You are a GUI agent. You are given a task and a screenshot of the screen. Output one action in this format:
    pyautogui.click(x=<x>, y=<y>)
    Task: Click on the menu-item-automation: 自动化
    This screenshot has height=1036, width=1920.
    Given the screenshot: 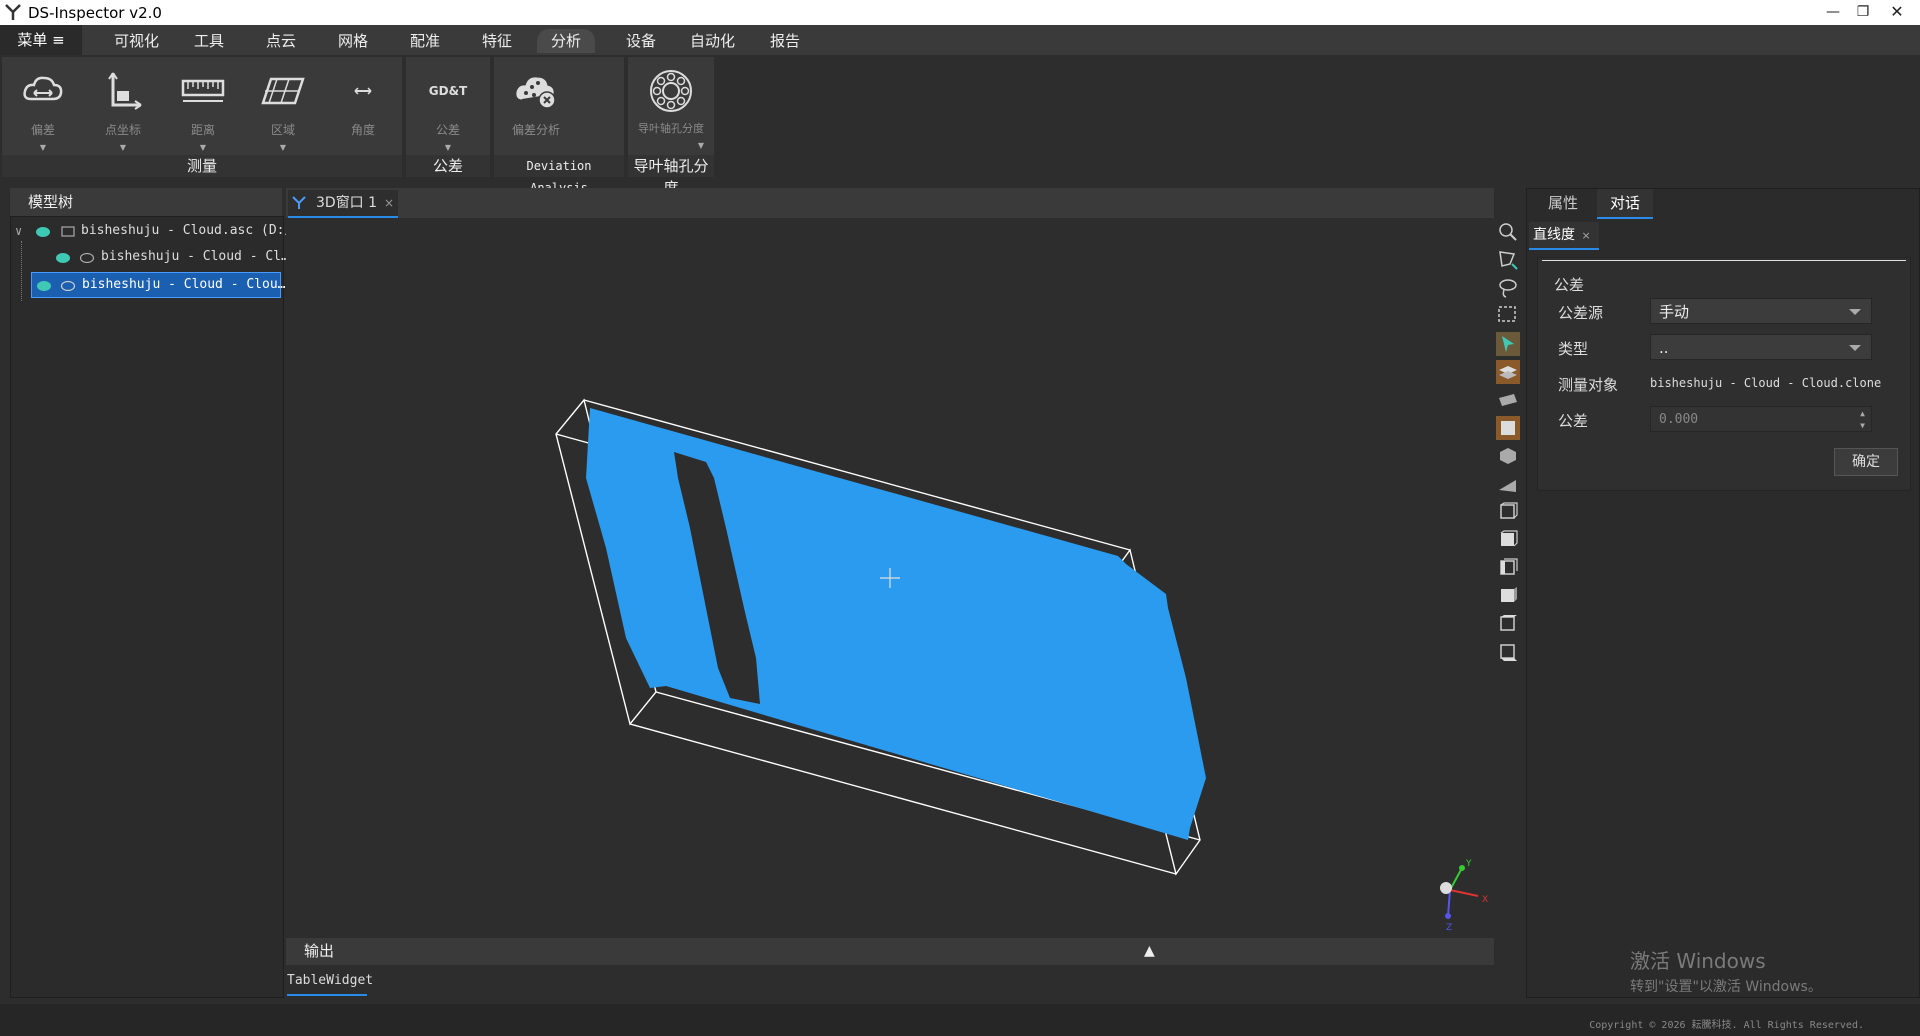 What is the action you would take?
    pyautogui.click(x=712, y=41)
    